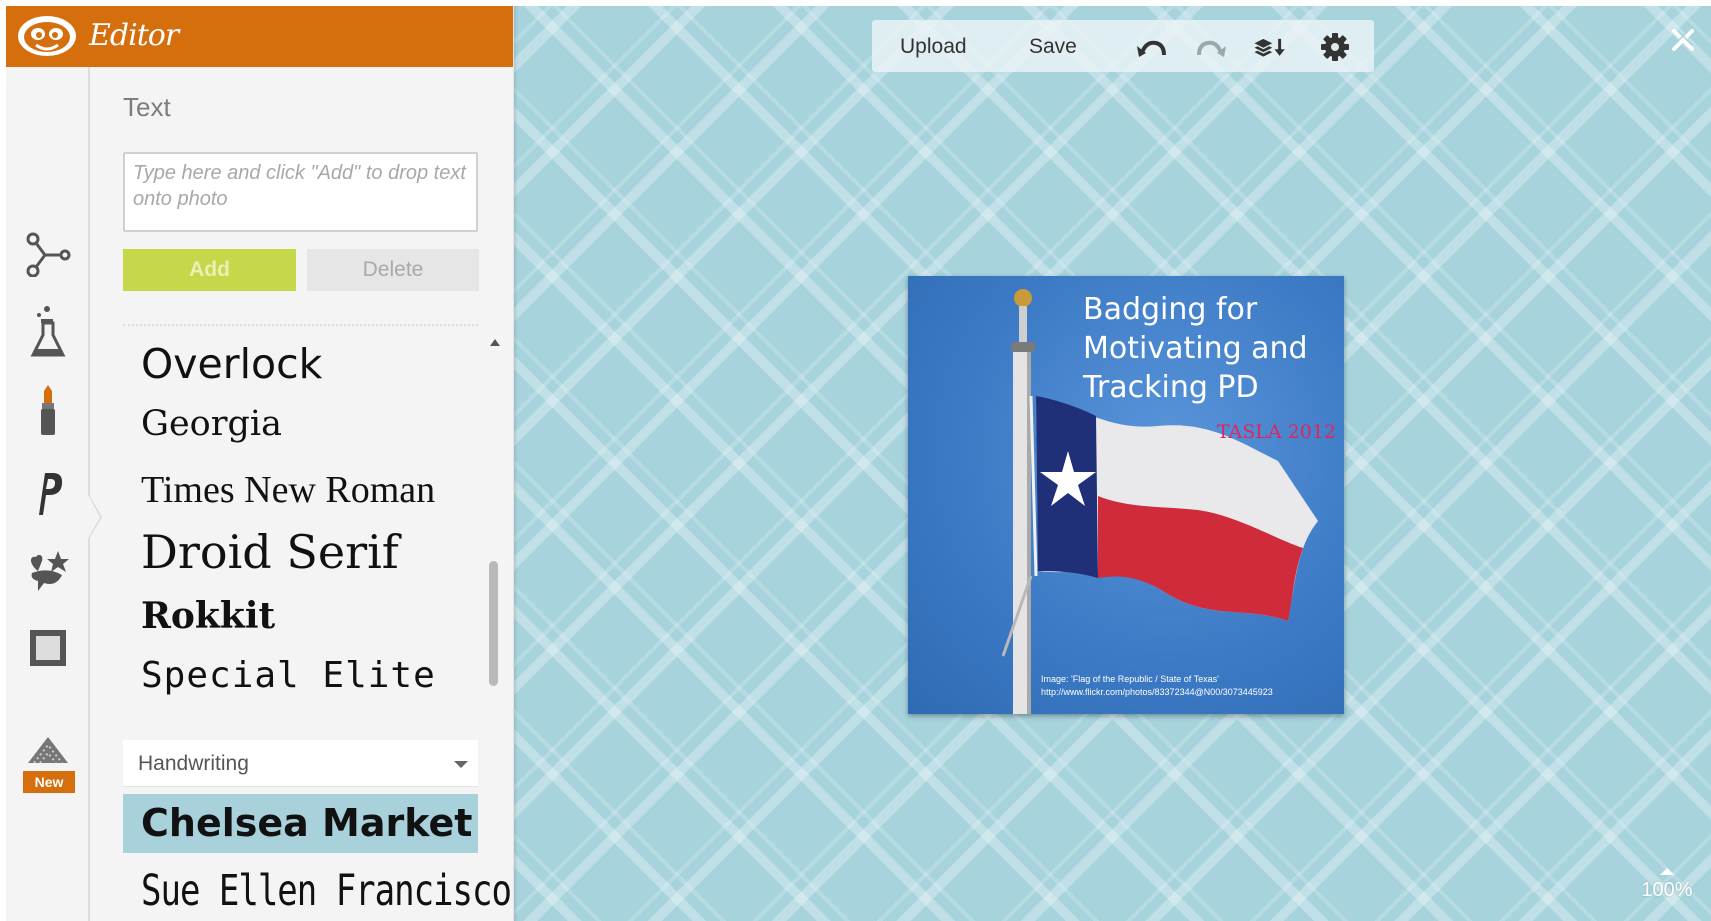 The height and width of the screenshot is (921, 1711). I want to click on panel-title: Text, so click(147, 107).